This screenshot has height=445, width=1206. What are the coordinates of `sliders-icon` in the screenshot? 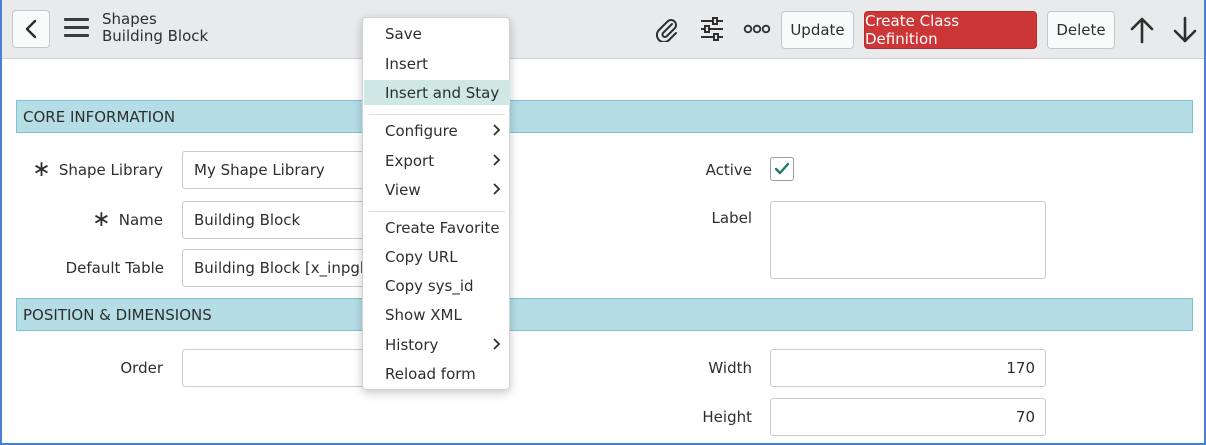 It's located at (712, 29).